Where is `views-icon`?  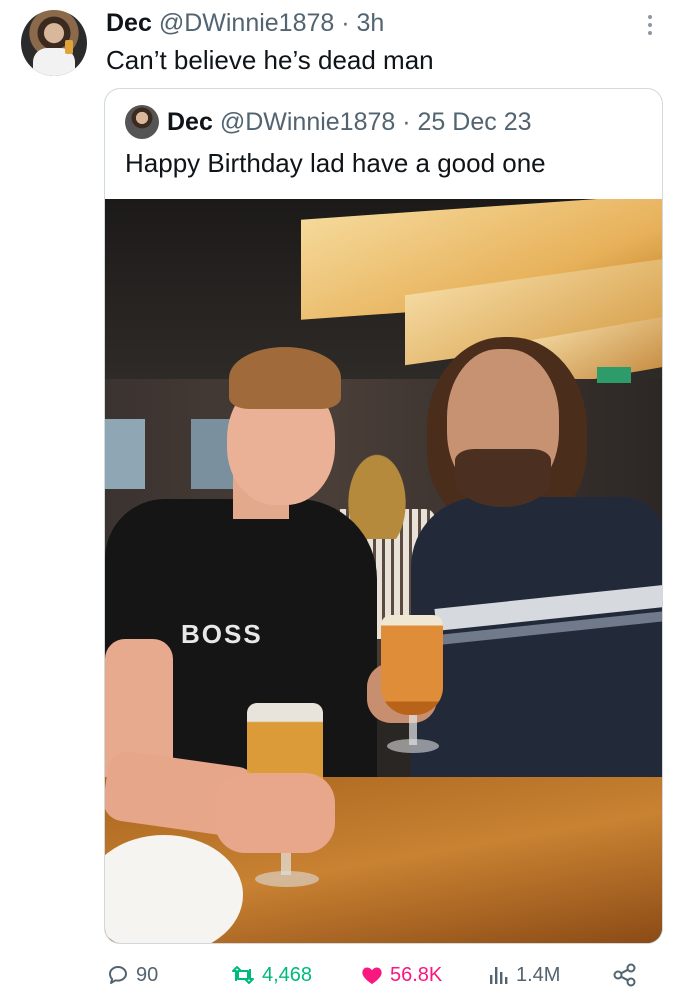 views-icon is located at coordinates (499, 975).